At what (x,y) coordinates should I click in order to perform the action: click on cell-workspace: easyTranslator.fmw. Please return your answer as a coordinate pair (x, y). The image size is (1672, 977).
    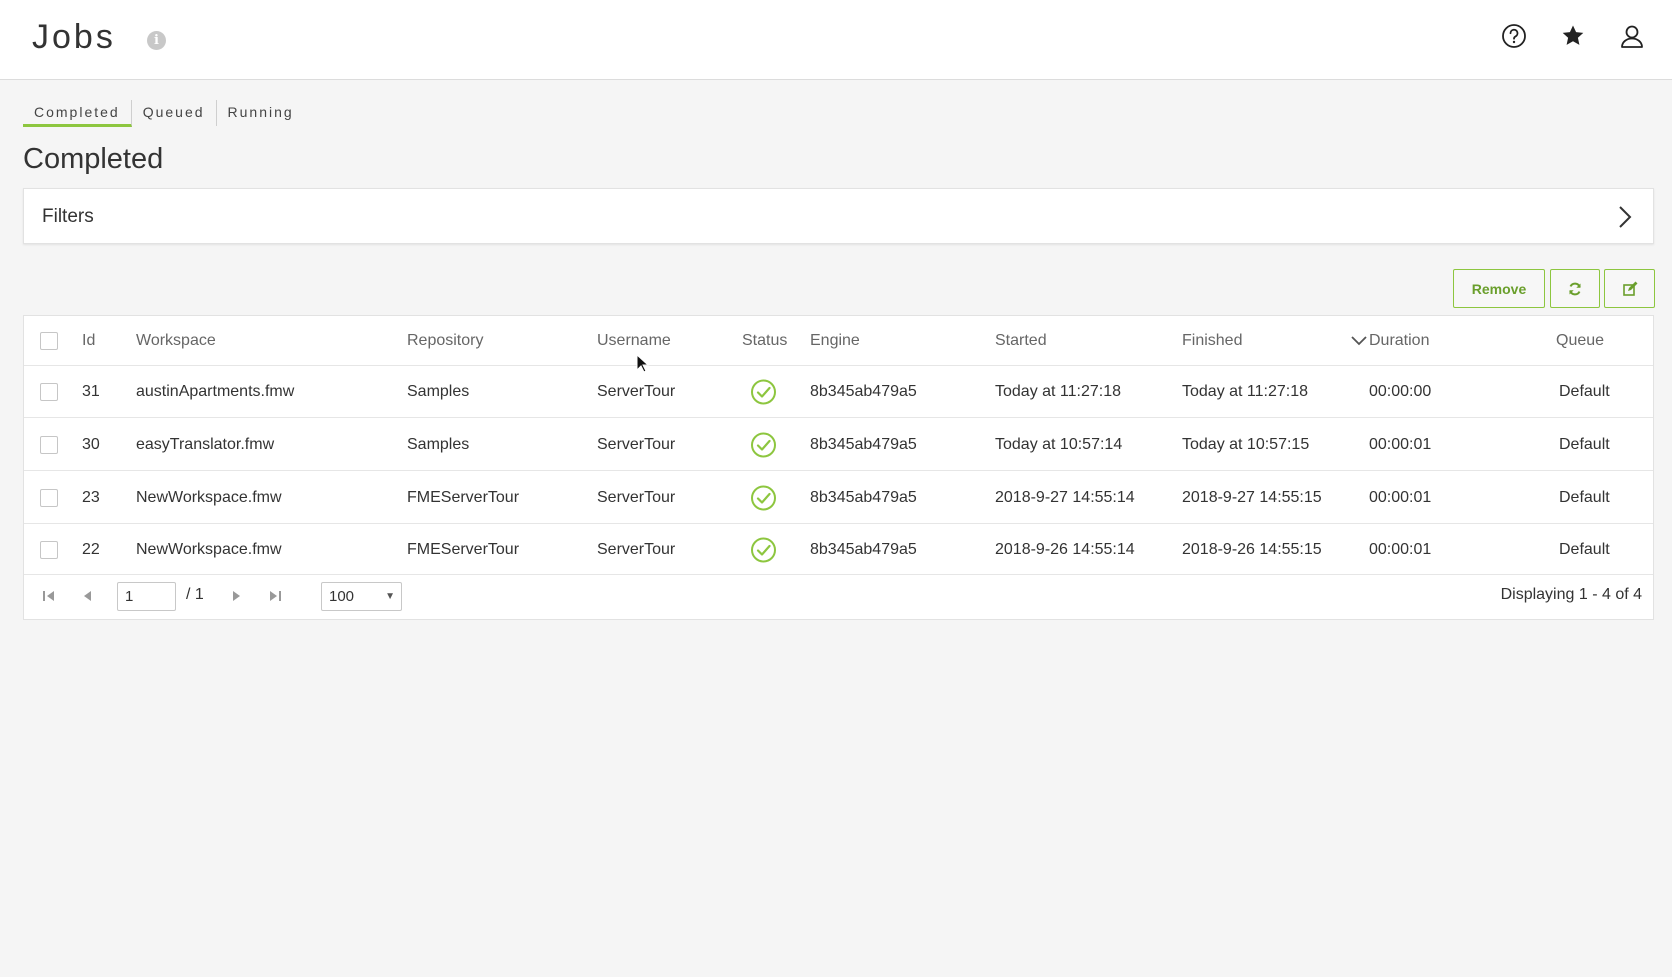
    Looking at the image, I should click on (205, 445).